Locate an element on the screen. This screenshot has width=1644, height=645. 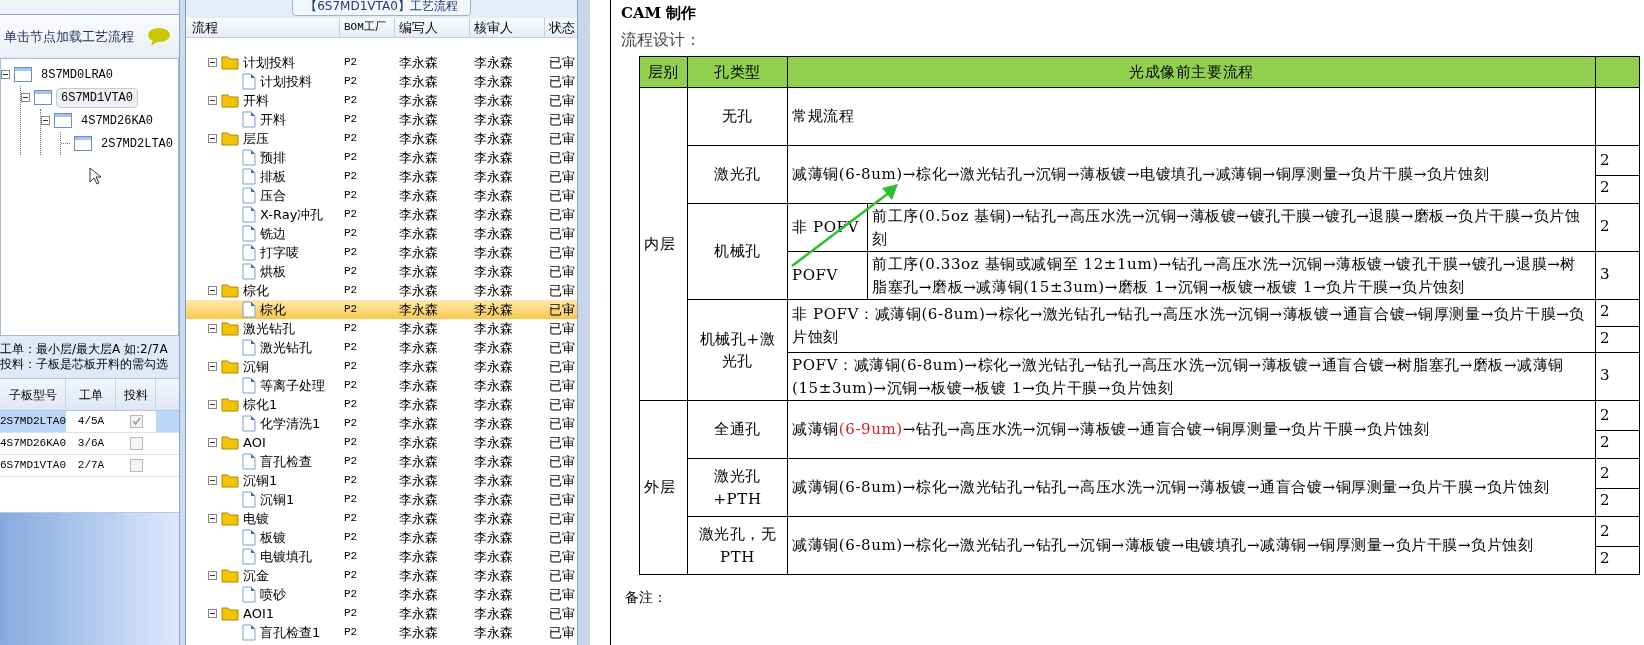
tree-row: 铣边 P2 李永森 李永森 已审 is located at coordinates (381, 233).